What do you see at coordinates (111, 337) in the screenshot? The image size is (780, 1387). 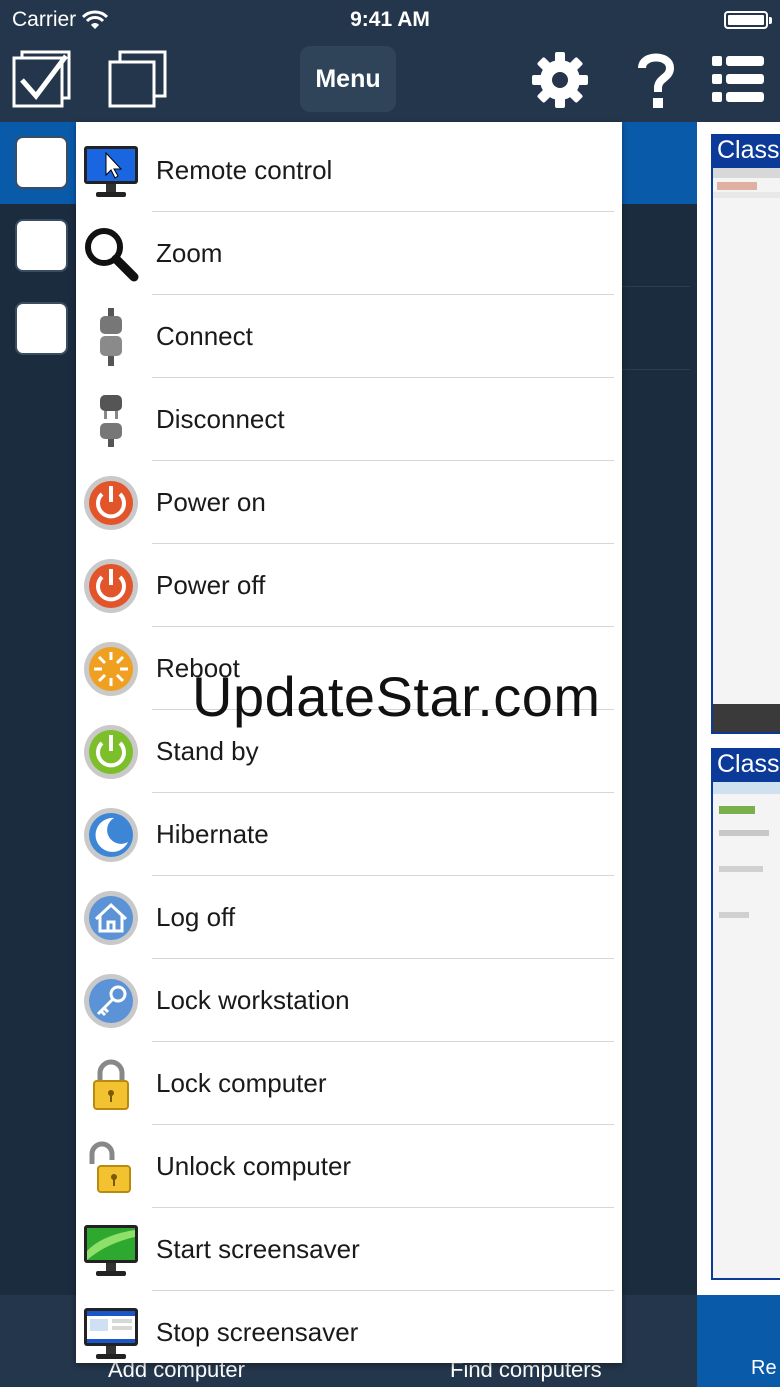 I see `plug-connected-icon` at bounding box center [111, 337].